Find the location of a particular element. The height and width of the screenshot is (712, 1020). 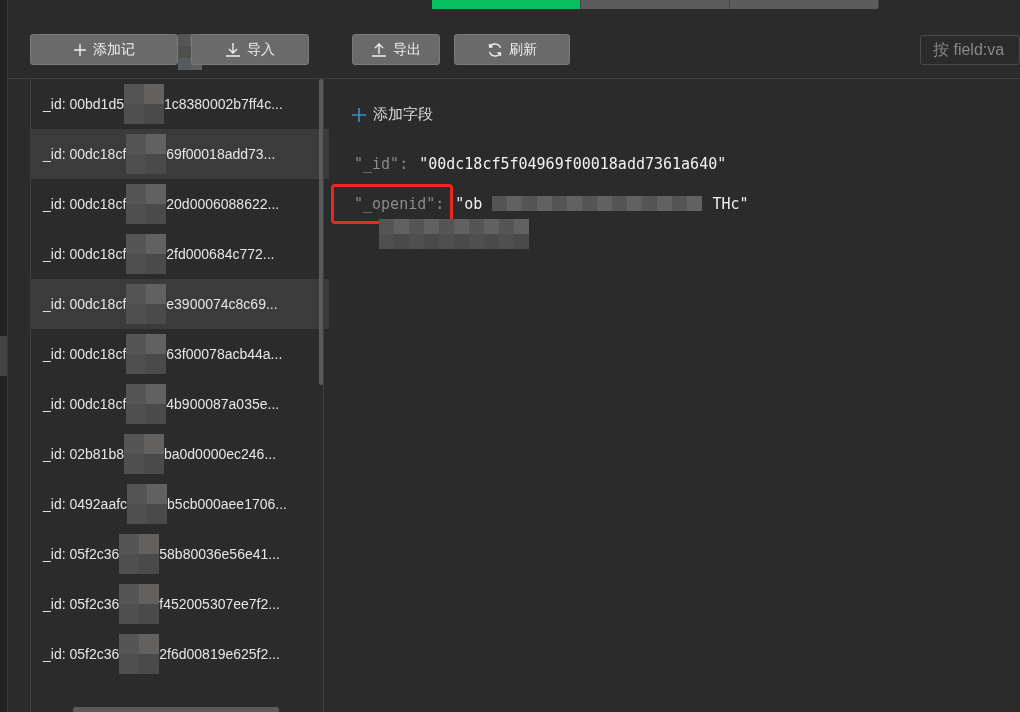

refresh-icon is located at coordinates (495, 49).